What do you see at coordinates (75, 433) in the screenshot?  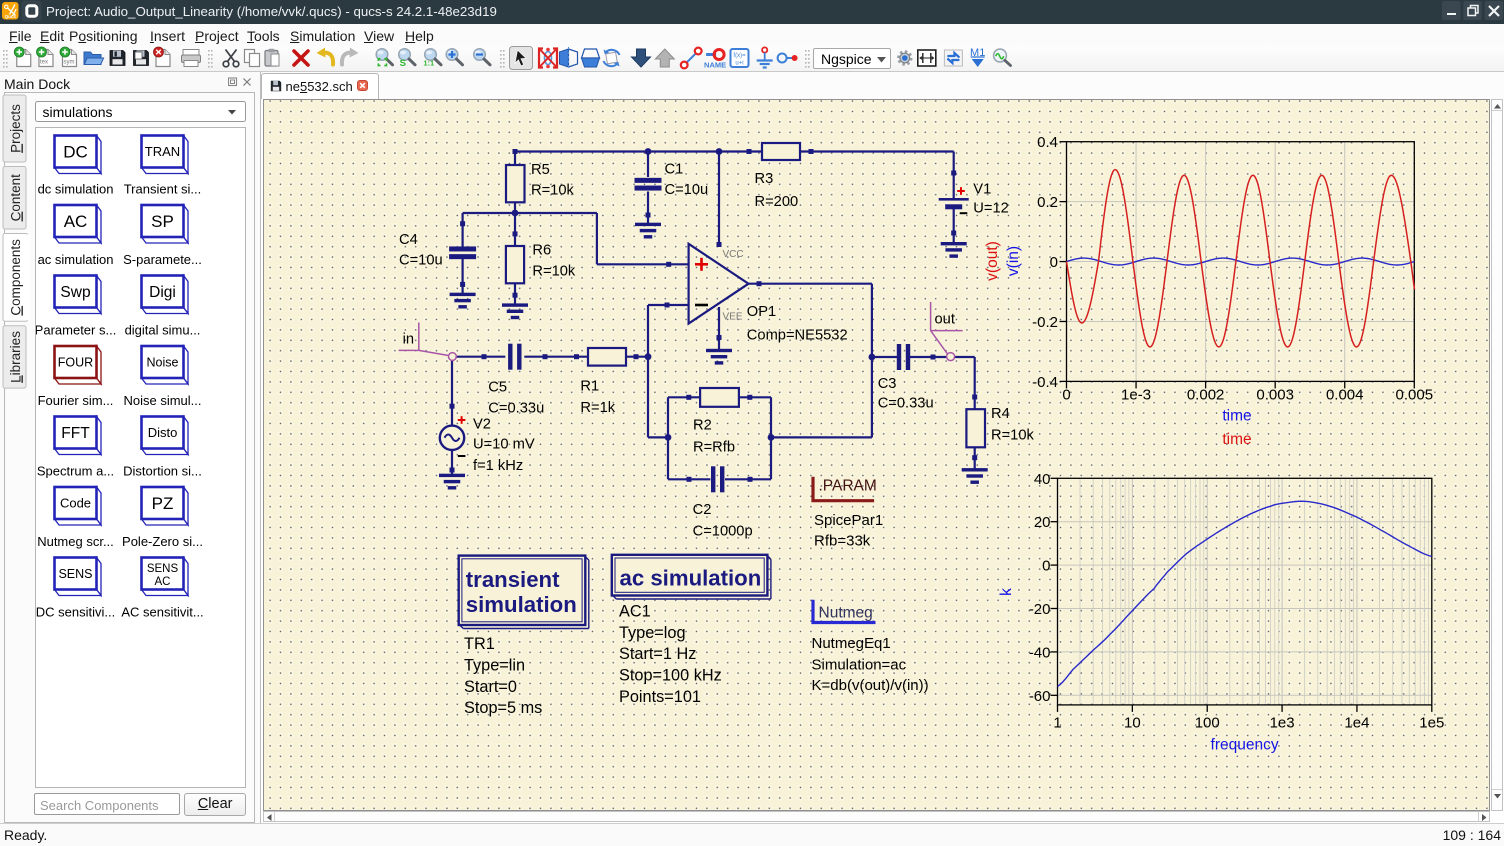 I see `svg-text: FFT` at bounding box center [75, 433].